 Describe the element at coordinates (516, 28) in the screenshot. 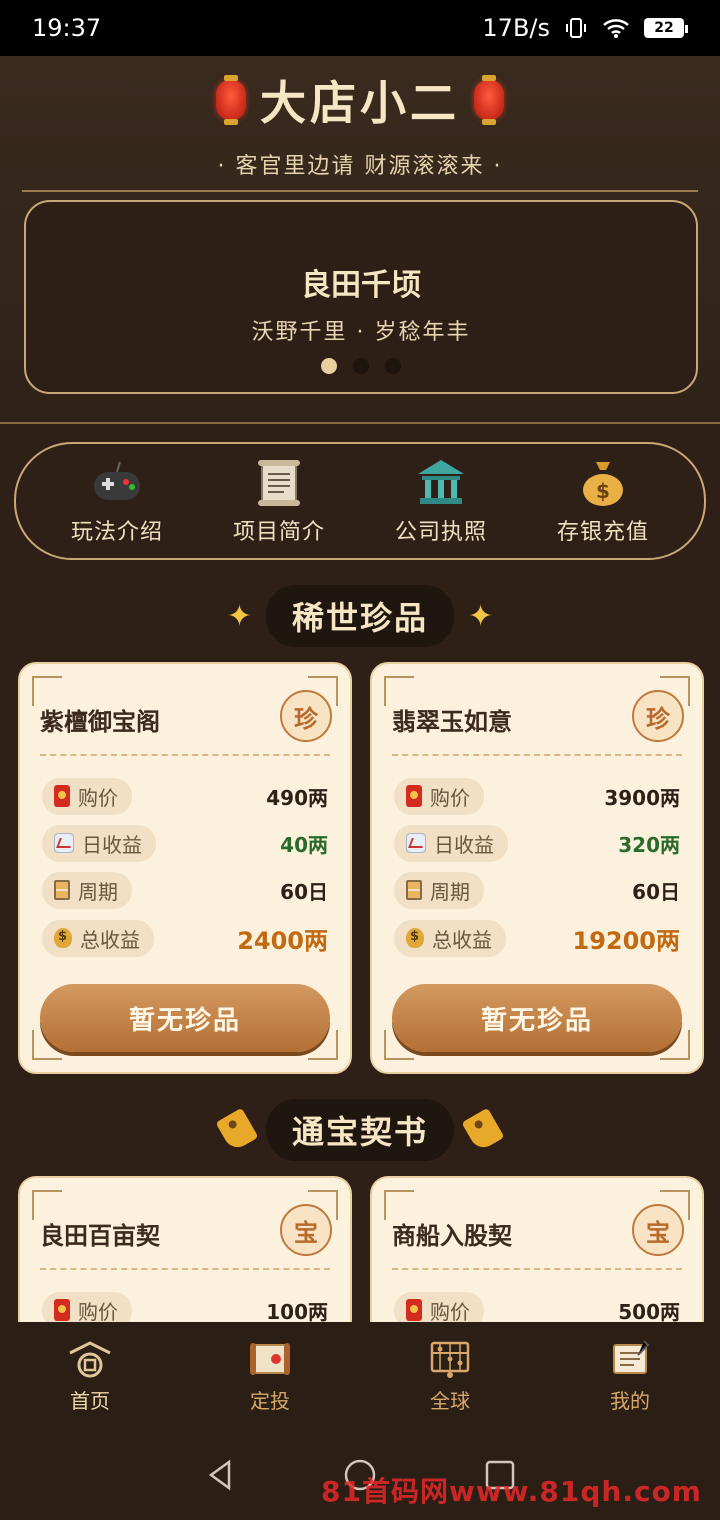

I see `network-speed: 17B/s` at that location.